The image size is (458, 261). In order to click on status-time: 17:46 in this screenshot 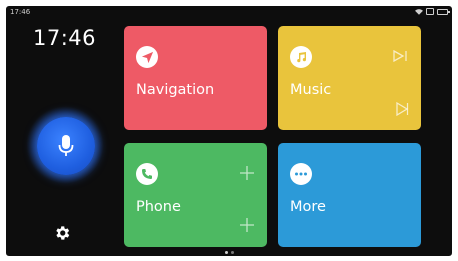, I will do `click(20, 12)`.